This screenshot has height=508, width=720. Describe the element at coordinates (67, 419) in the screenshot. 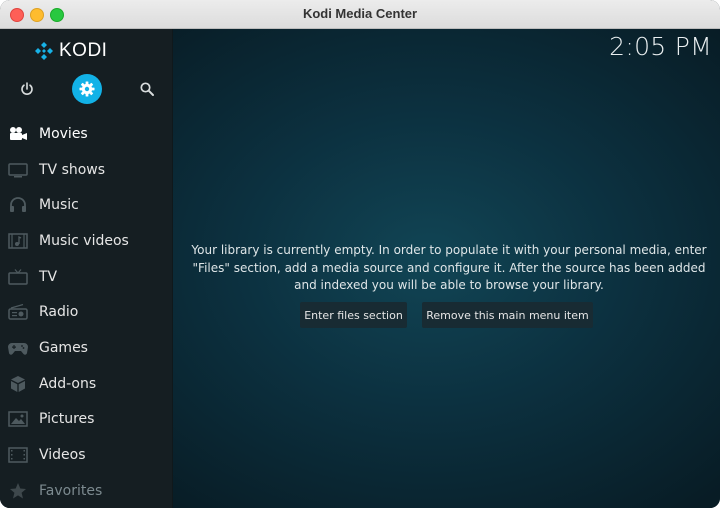

I see `menu-item-label: Pictures` at that location.